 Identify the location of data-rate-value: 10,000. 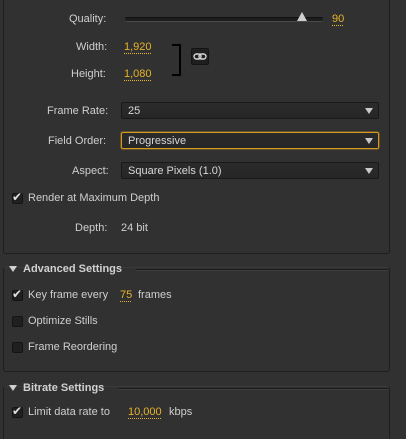
(145, 412).